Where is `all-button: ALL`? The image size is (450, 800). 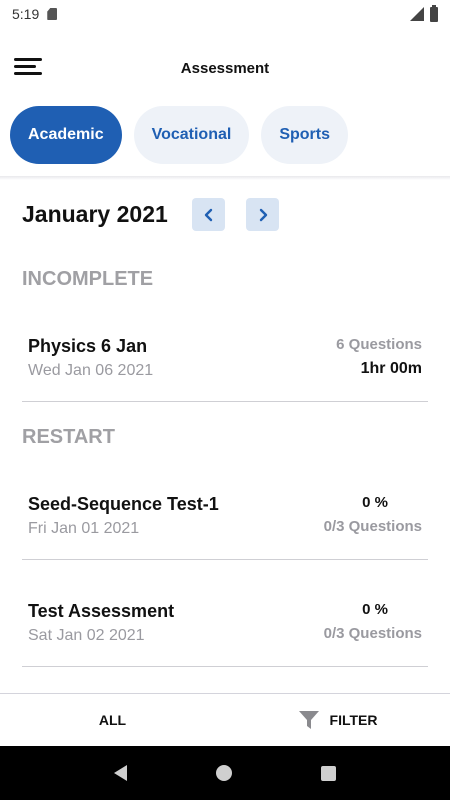
all-button: ALL is located at coordinates (112, 720).